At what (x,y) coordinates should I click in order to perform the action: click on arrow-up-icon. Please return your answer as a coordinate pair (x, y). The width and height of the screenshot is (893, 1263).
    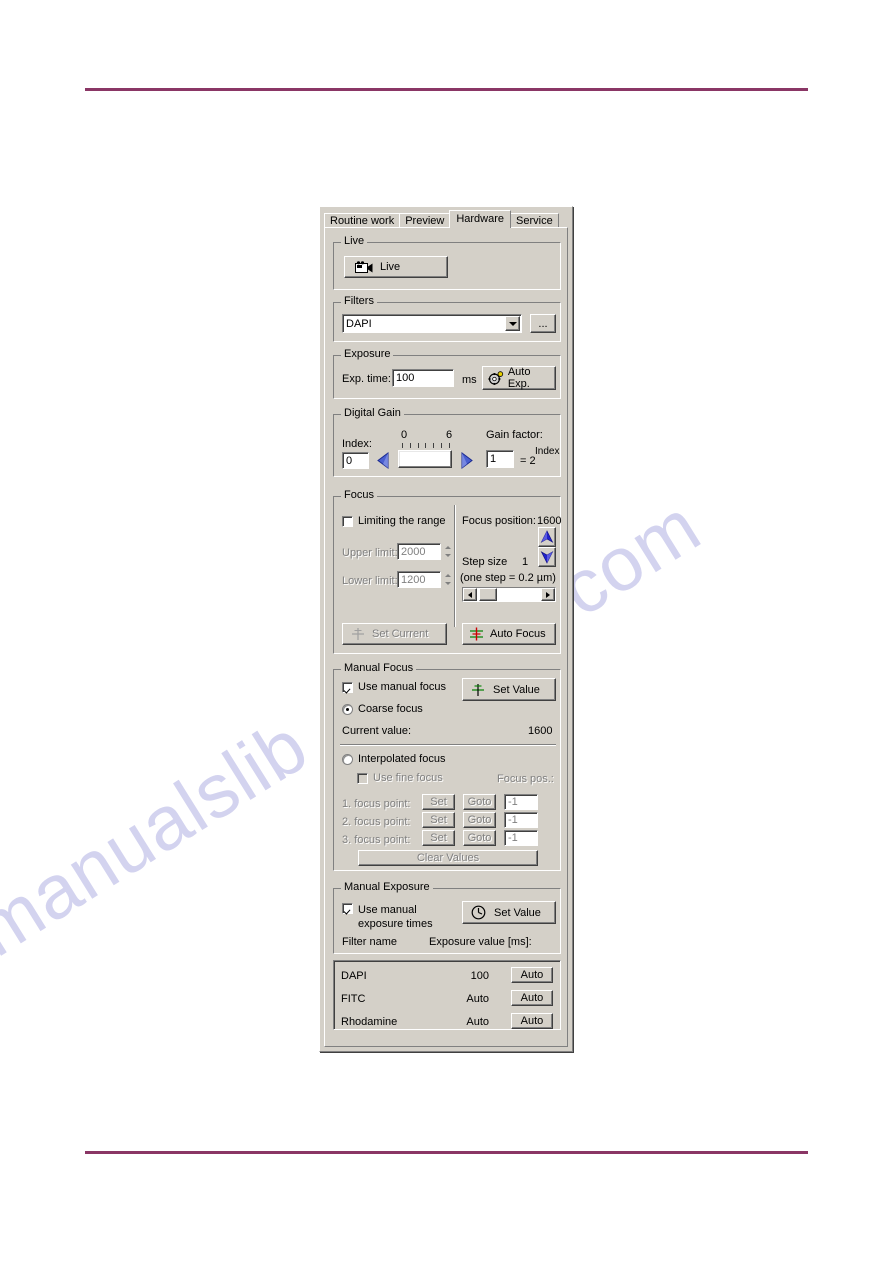
    Looking at the image, I should click on (547, 536).